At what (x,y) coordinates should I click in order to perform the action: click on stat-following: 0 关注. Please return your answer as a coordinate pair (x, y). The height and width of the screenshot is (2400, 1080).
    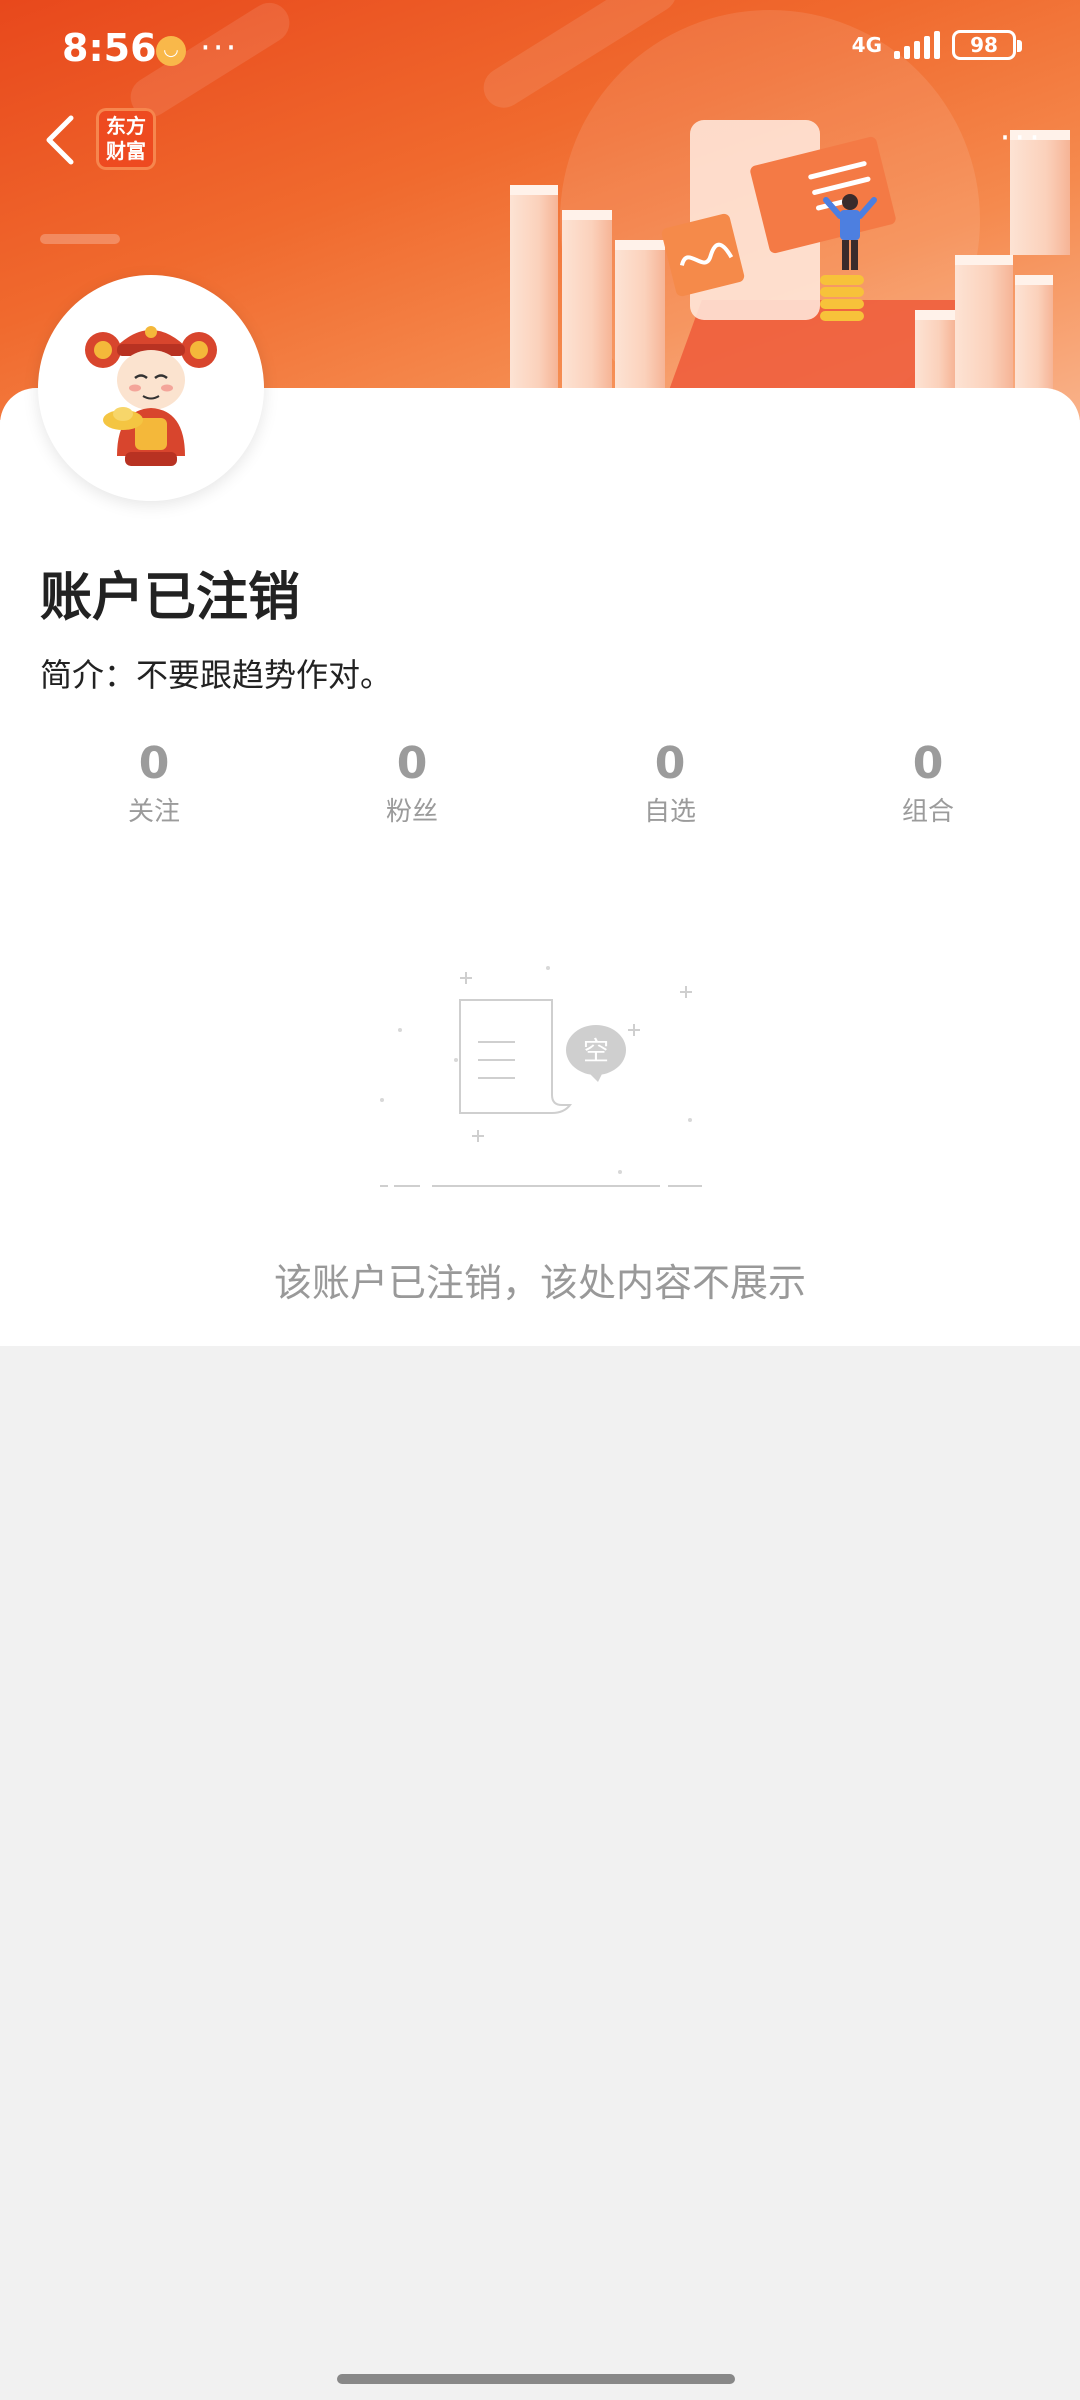
    Looking at the image, I should click on (154, 784).